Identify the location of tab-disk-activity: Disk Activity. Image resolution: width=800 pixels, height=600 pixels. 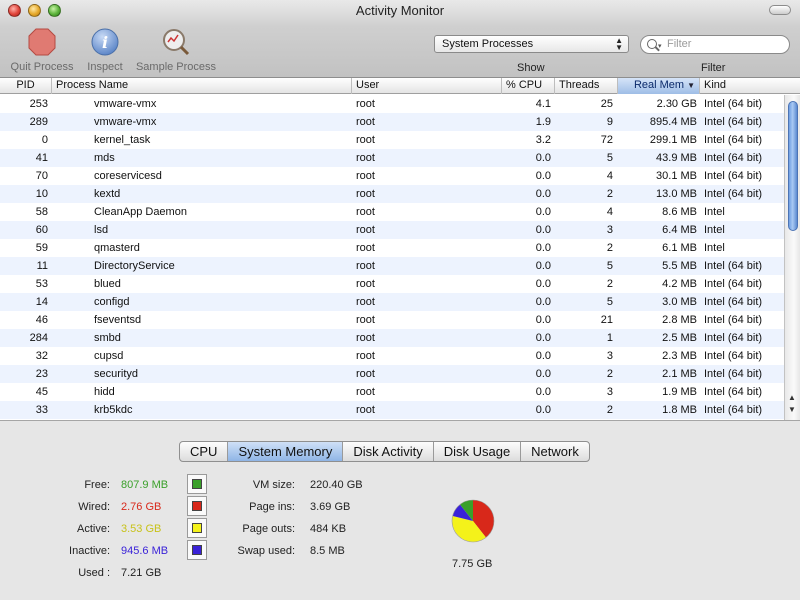
(388, 451).